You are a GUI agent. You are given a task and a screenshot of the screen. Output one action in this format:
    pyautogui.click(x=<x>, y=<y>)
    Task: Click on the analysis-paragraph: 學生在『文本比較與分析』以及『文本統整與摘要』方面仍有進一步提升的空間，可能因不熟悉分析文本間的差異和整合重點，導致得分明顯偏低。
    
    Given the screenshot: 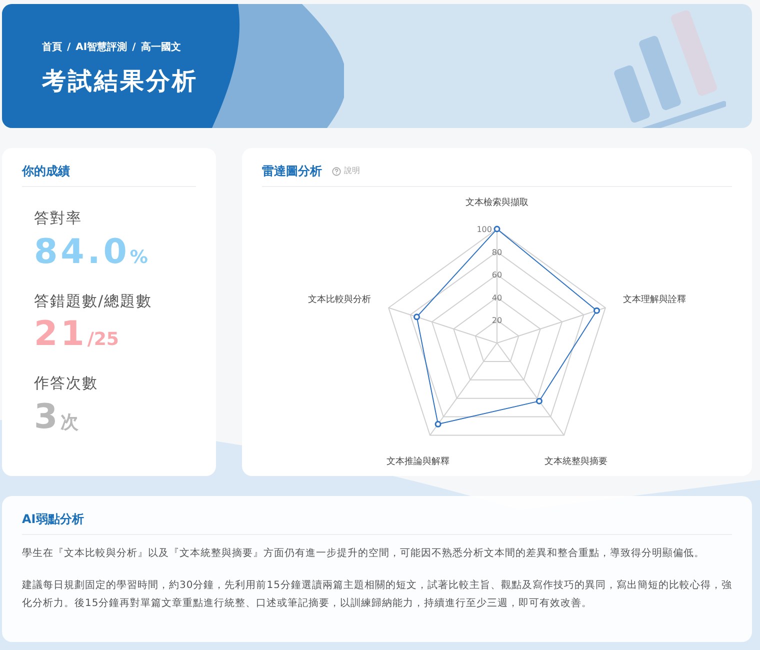 What is the action you would take?
    pyautogui.click(x=364, y=553)
    